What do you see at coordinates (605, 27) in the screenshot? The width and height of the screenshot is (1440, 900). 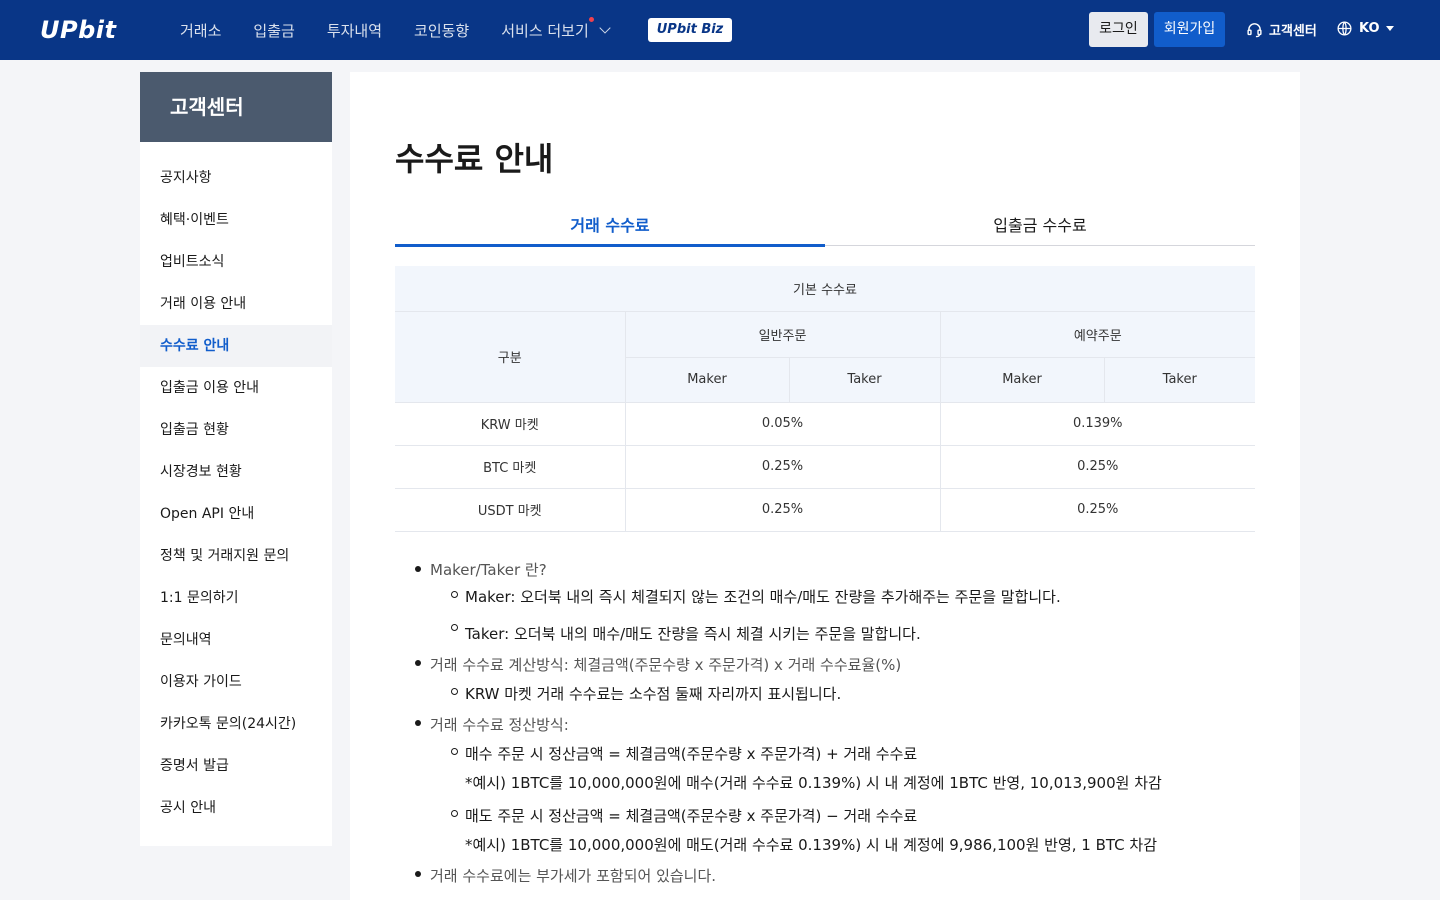 I see `chevron-down-icon` at bounding box center [605, 27].